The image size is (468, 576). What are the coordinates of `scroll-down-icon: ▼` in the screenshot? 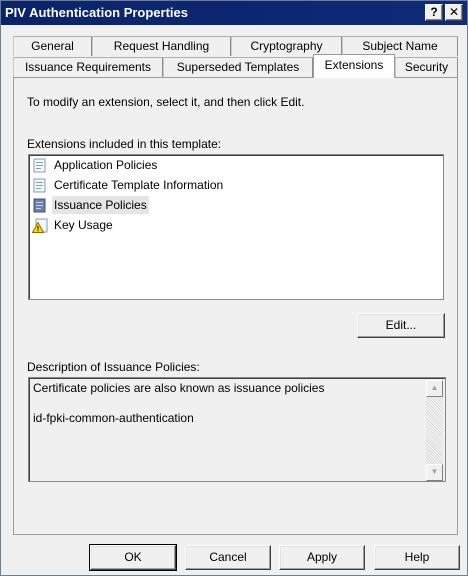 It's located at (434, 472).